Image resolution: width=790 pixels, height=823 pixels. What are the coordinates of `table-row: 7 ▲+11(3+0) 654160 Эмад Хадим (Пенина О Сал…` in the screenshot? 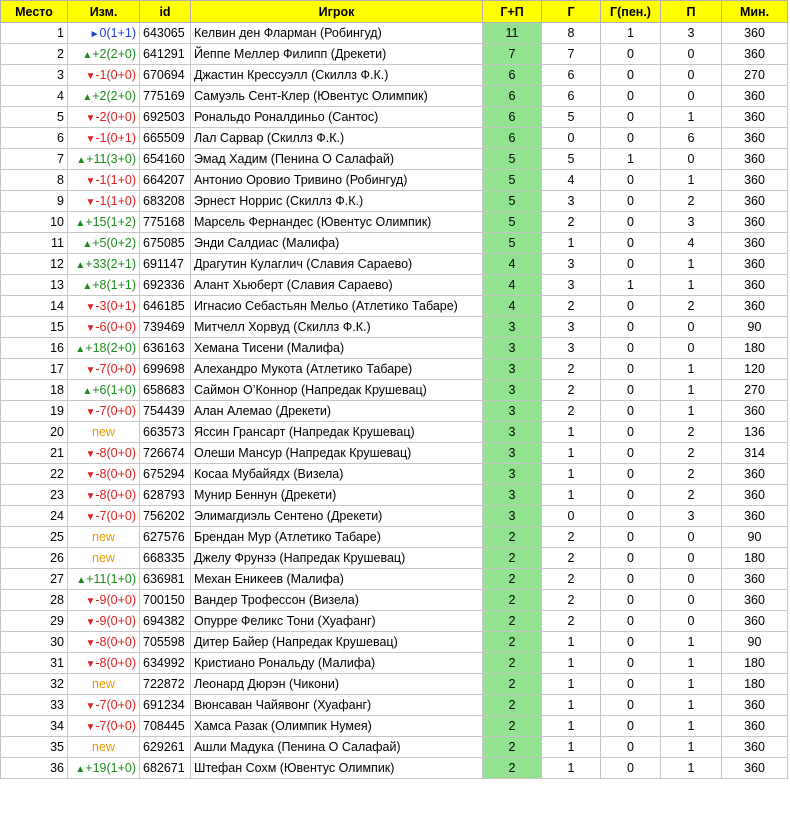 It's located at (394, 159).